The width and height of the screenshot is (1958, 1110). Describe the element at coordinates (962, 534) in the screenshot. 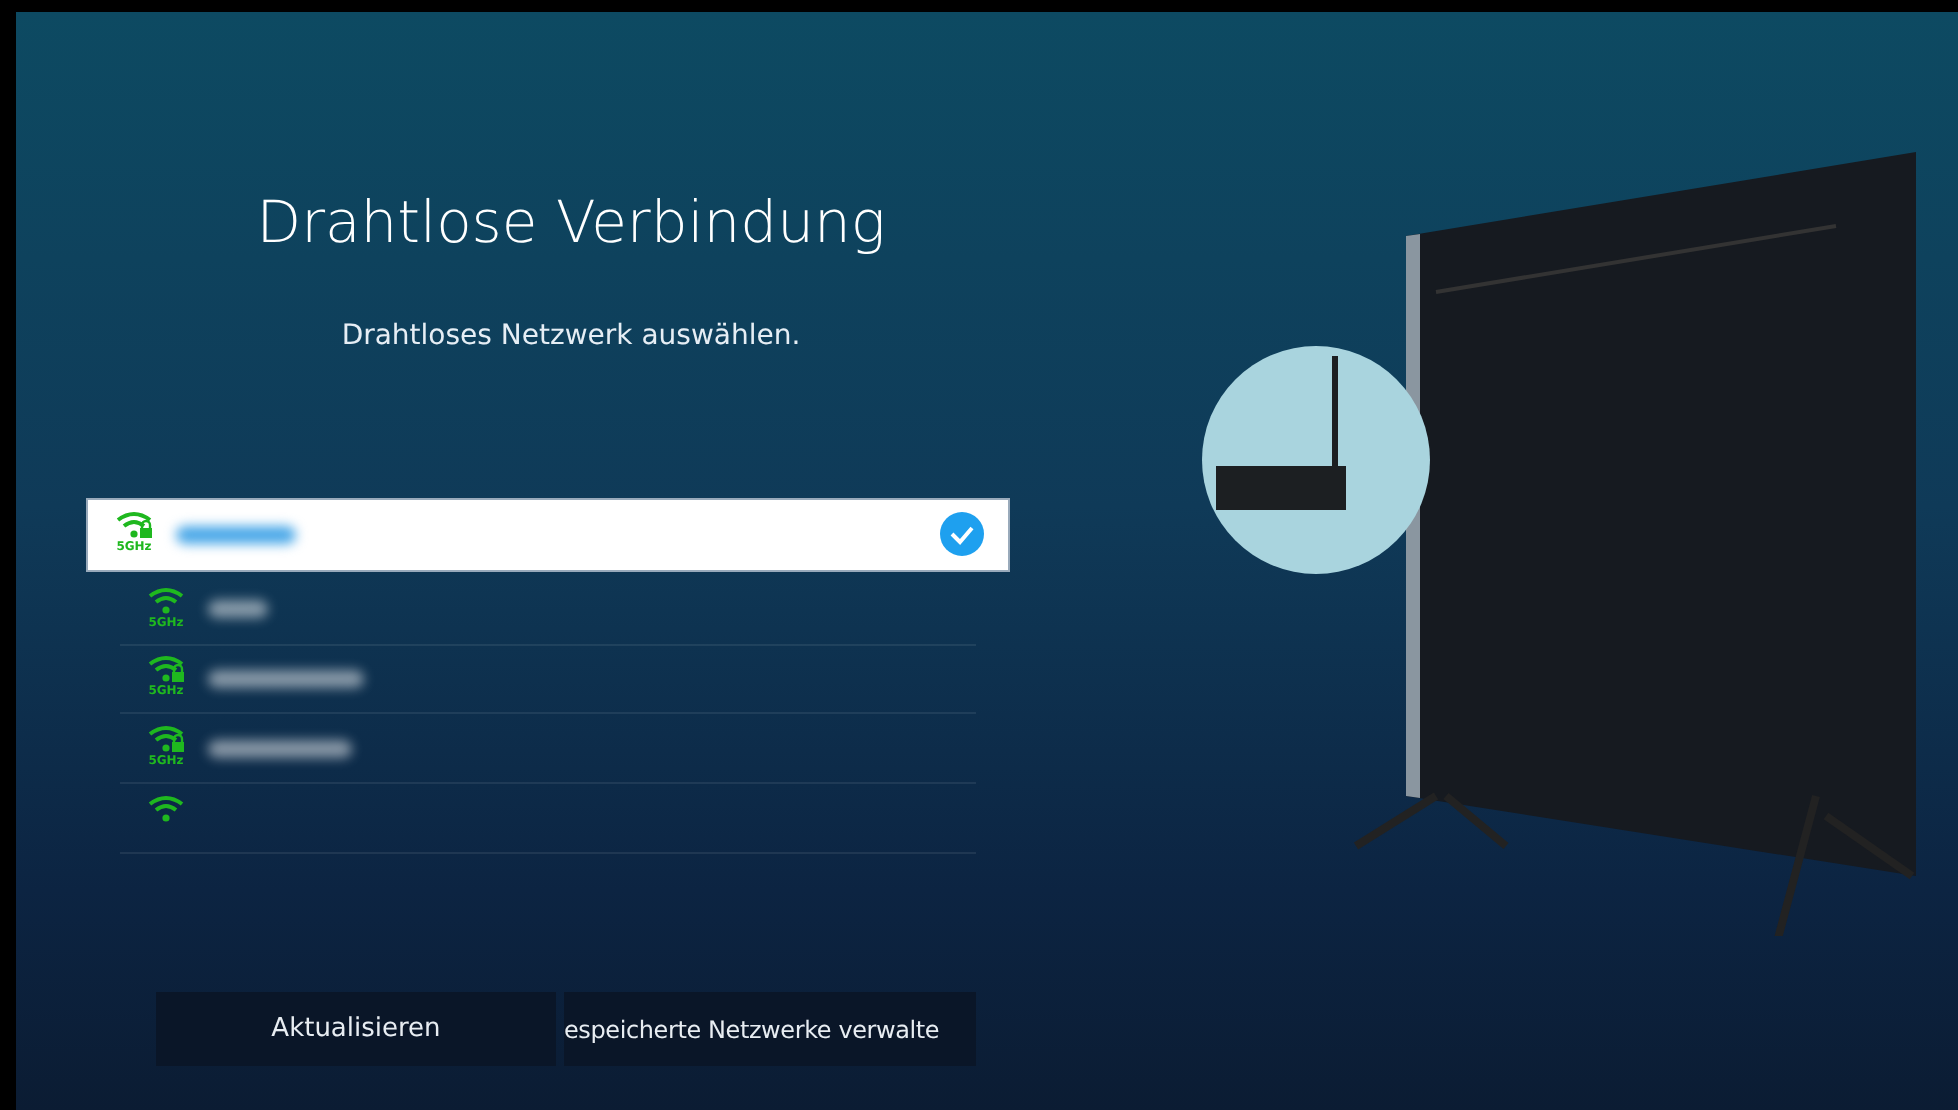

I see `check-icon` at that location.